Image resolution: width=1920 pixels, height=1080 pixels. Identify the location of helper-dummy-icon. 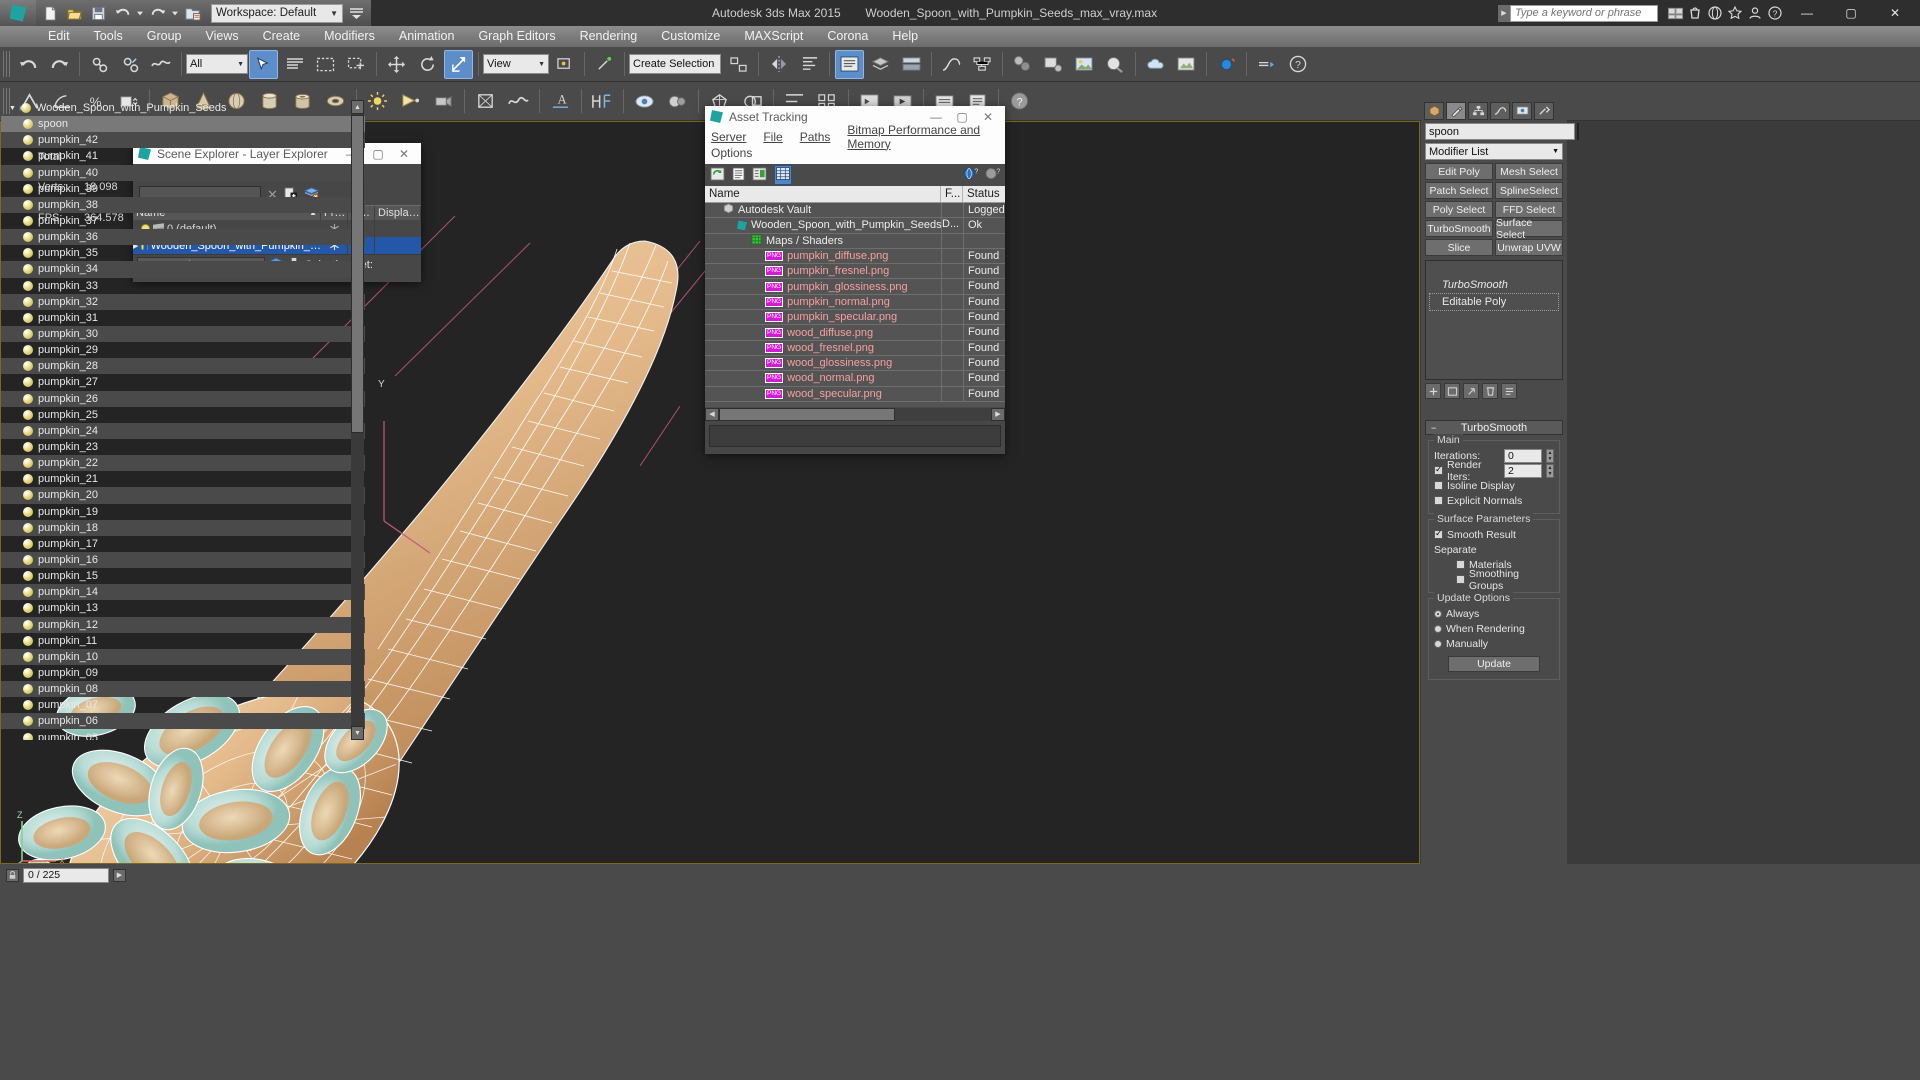
(485, 101).